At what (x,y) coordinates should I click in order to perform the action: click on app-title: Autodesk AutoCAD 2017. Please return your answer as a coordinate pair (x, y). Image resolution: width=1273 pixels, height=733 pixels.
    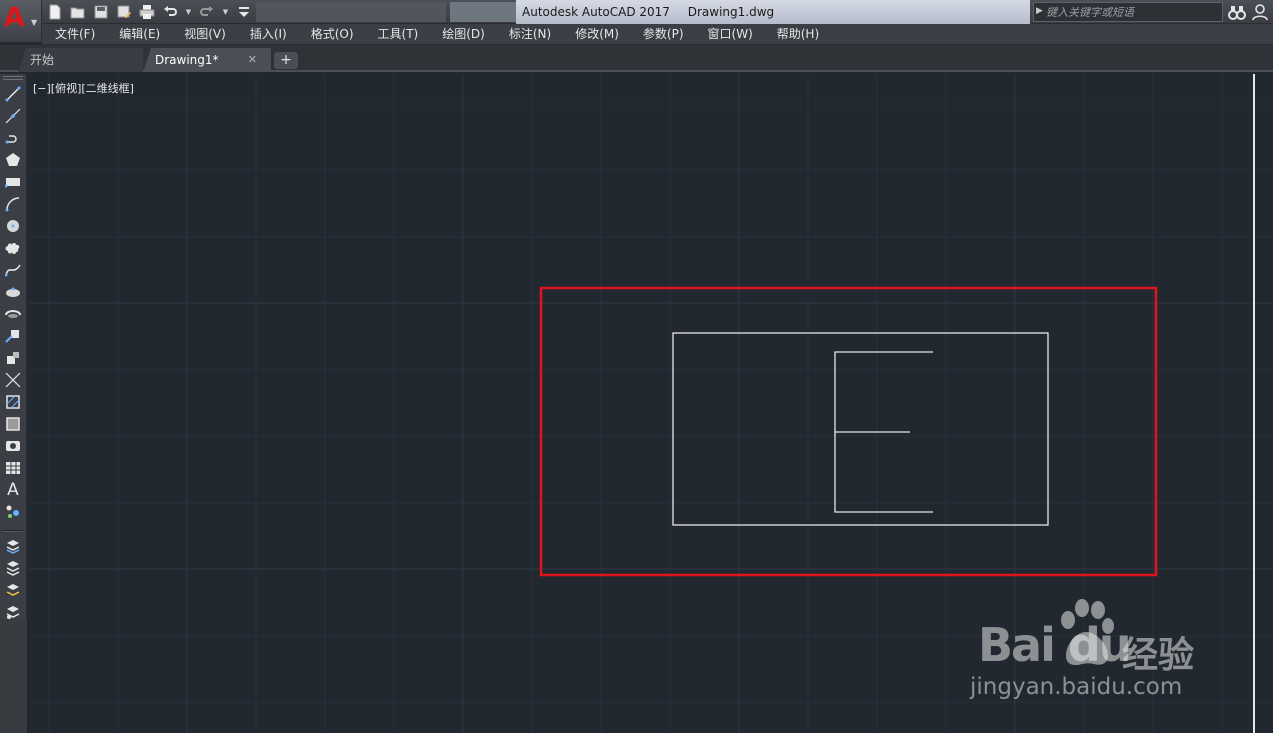
    Looking at the image, I should click on (596, 12).